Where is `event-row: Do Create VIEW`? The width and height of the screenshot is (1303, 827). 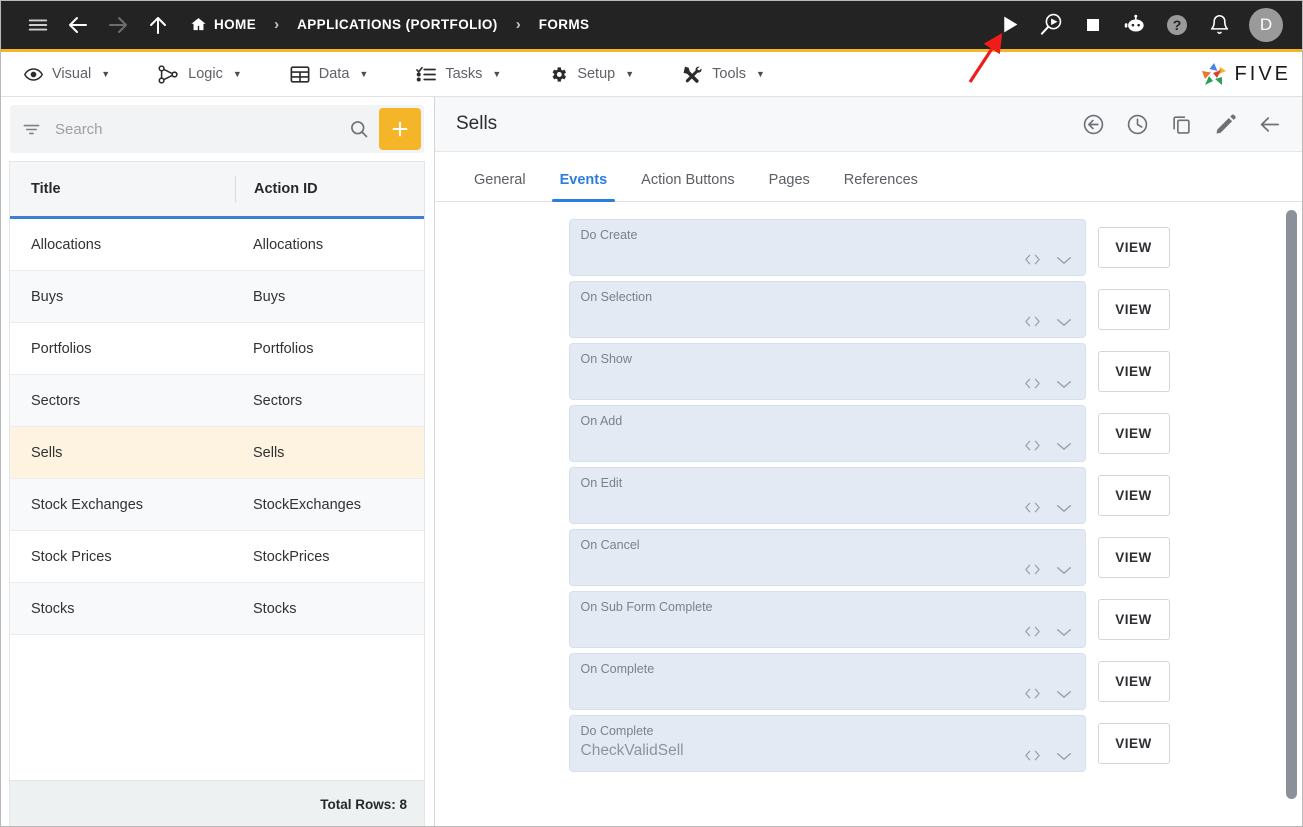
event-row: Do Create VIEW is located at coordinates (869, 247).